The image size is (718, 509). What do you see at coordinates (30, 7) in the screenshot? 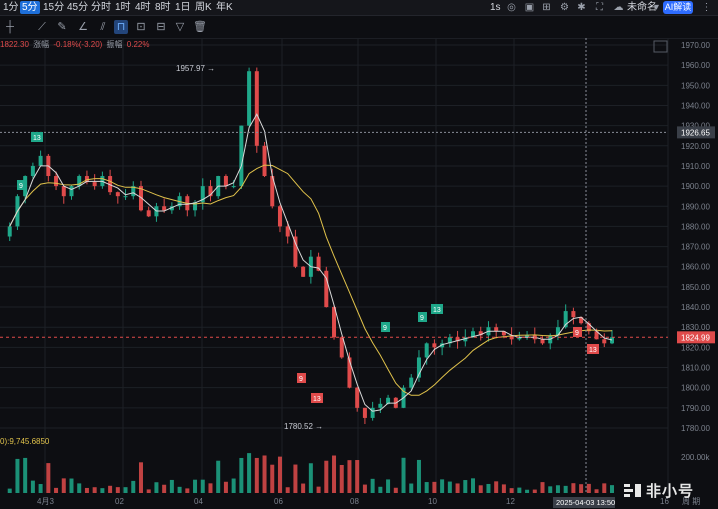
I see `timeframe-5m: 5分` at bounding box center [30, 7].